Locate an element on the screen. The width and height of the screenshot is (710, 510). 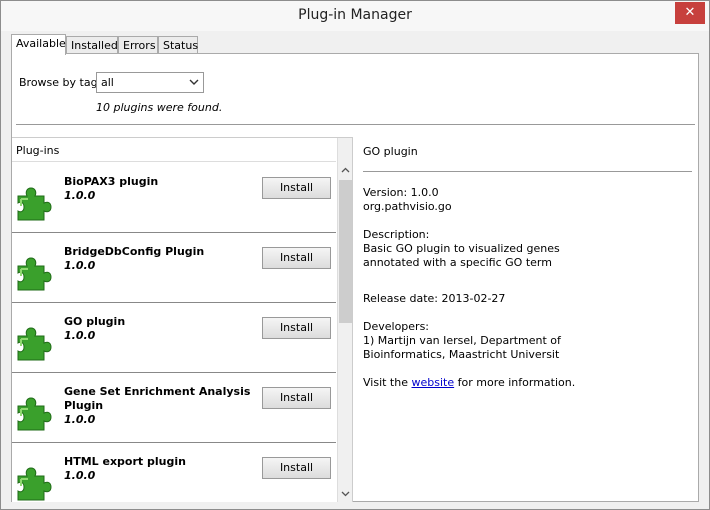
detail-version: Version: 1.0.0 org.pathvisio.go is located at coordinates (407, 199).